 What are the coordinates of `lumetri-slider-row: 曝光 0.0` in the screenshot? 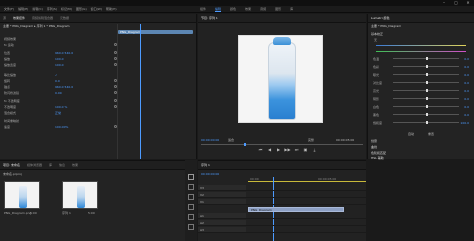 It's located at (421, 74).